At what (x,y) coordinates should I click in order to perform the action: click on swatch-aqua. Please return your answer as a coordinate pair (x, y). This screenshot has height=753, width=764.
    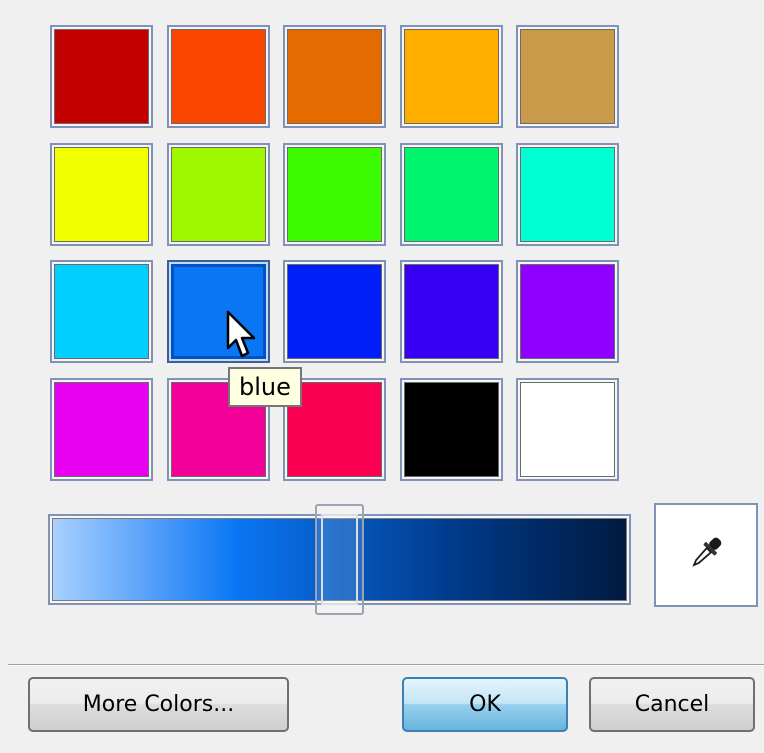
    Looking at the image, I should click on (567, 194).